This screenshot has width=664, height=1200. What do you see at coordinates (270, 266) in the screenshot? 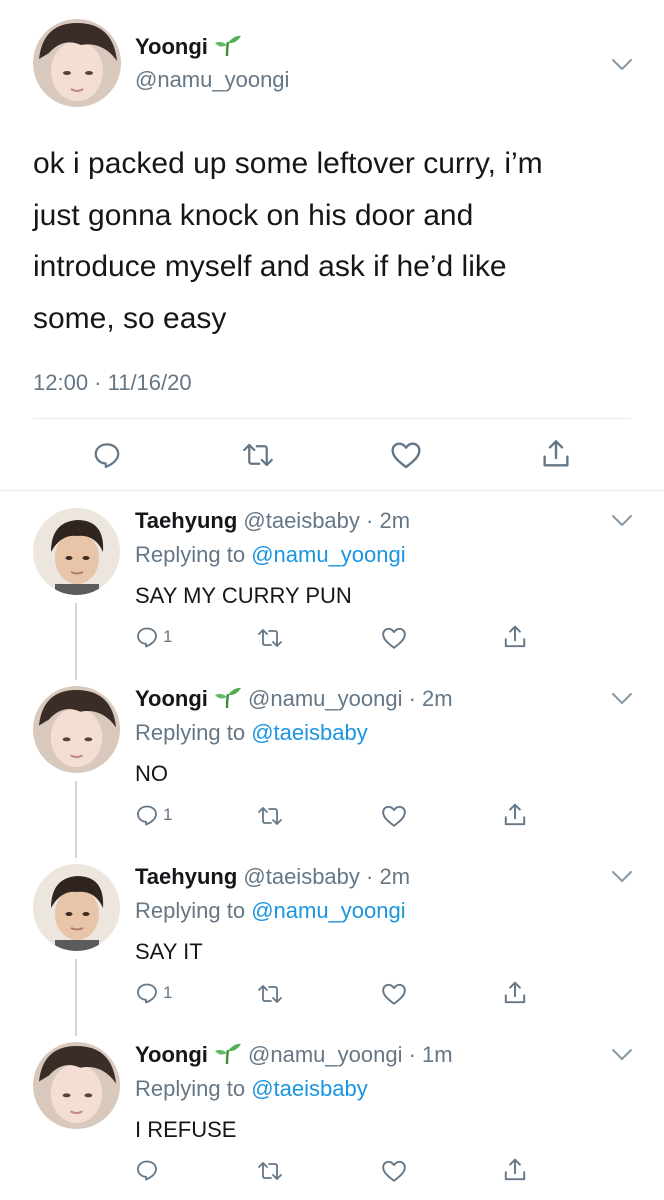
I see `tweet-text-line: introduce myself and ask if he’d like` at bounding box center [270, 266].